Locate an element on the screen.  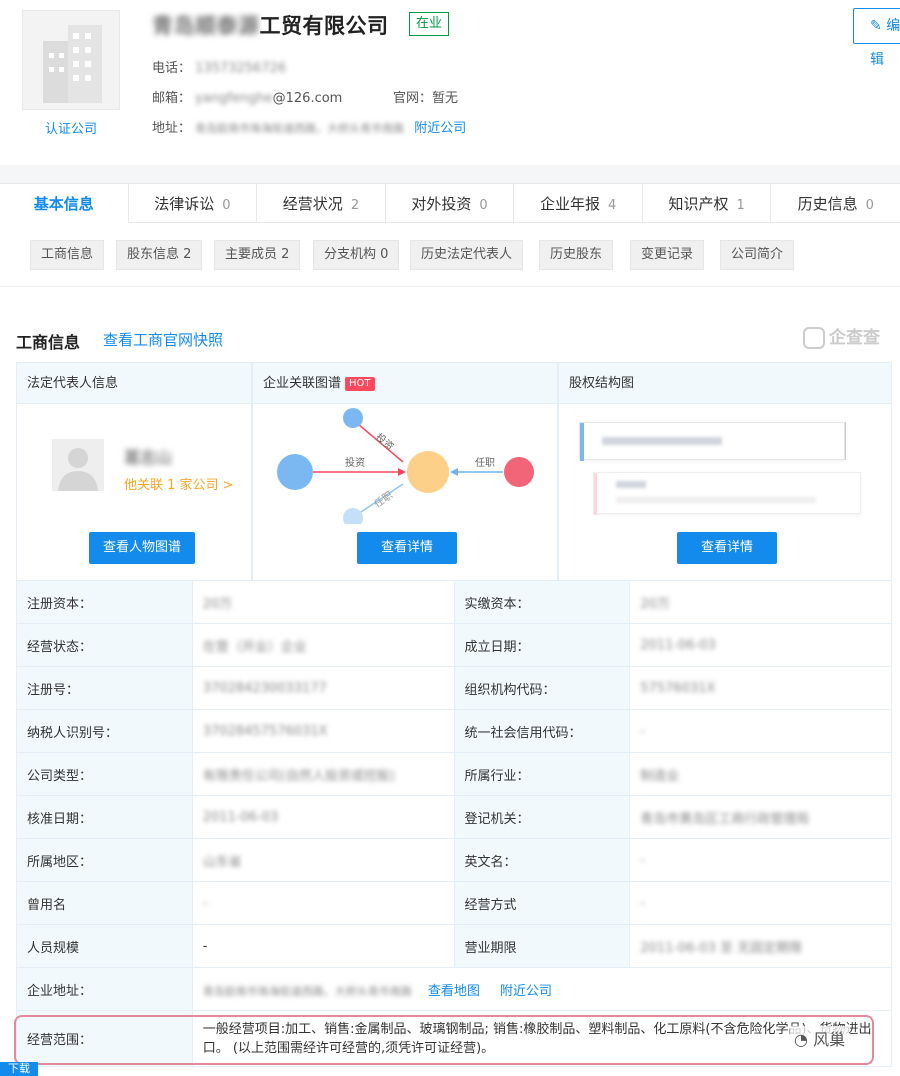
subtab-business-info: 工商信息 is located at coordinates (67, 255).